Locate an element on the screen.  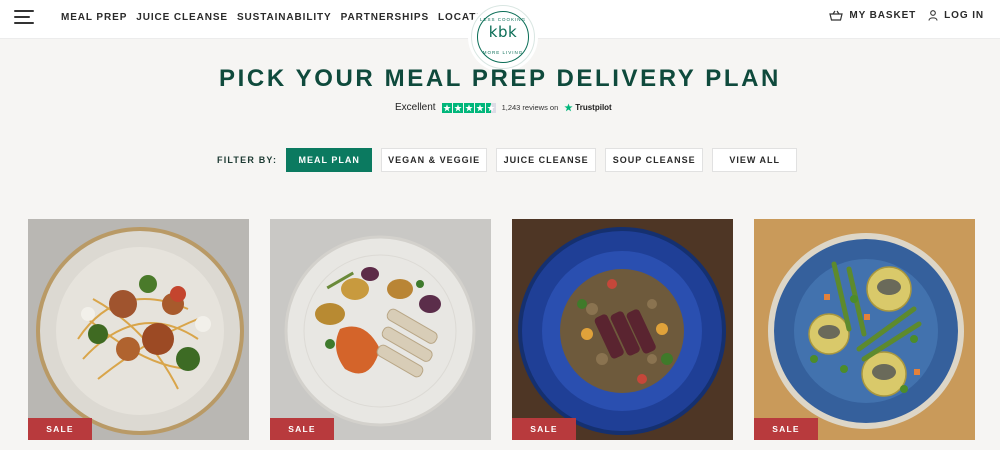
basket-icon is located at coordinates (836, 15).